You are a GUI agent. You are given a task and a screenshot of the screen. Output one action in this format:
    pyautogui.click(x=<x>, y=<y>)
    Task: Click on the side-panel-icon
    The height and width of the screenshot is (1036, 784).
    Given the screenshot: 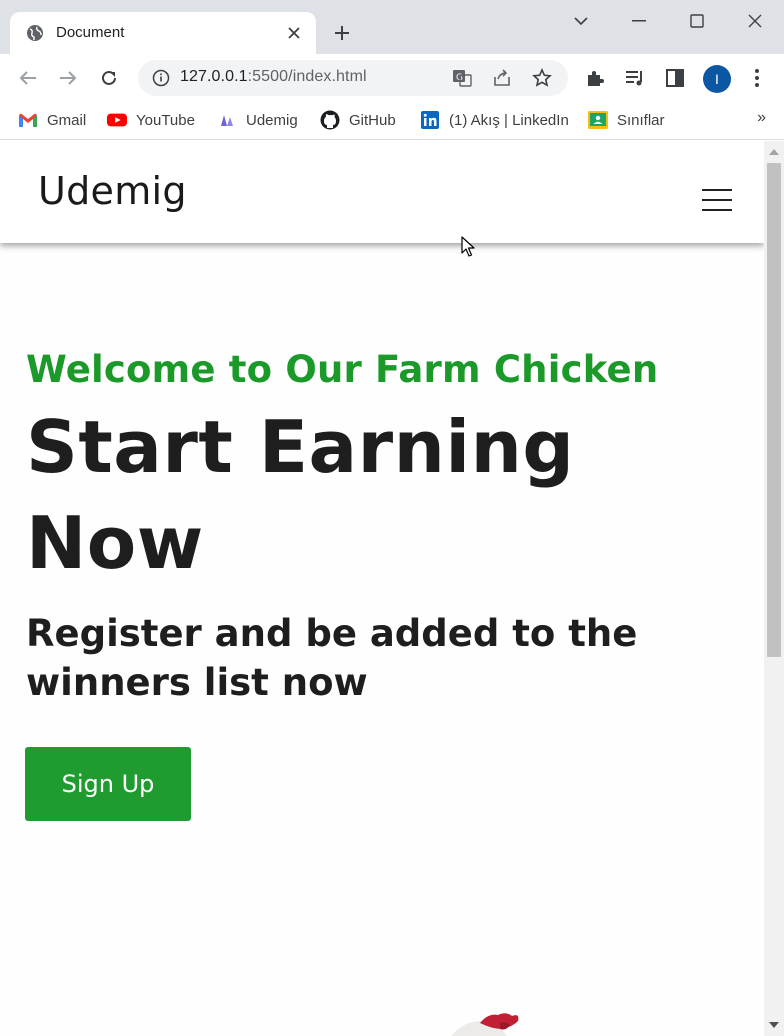 What is the action you would take?
    pyautogui.click(x=675, y=78)
    